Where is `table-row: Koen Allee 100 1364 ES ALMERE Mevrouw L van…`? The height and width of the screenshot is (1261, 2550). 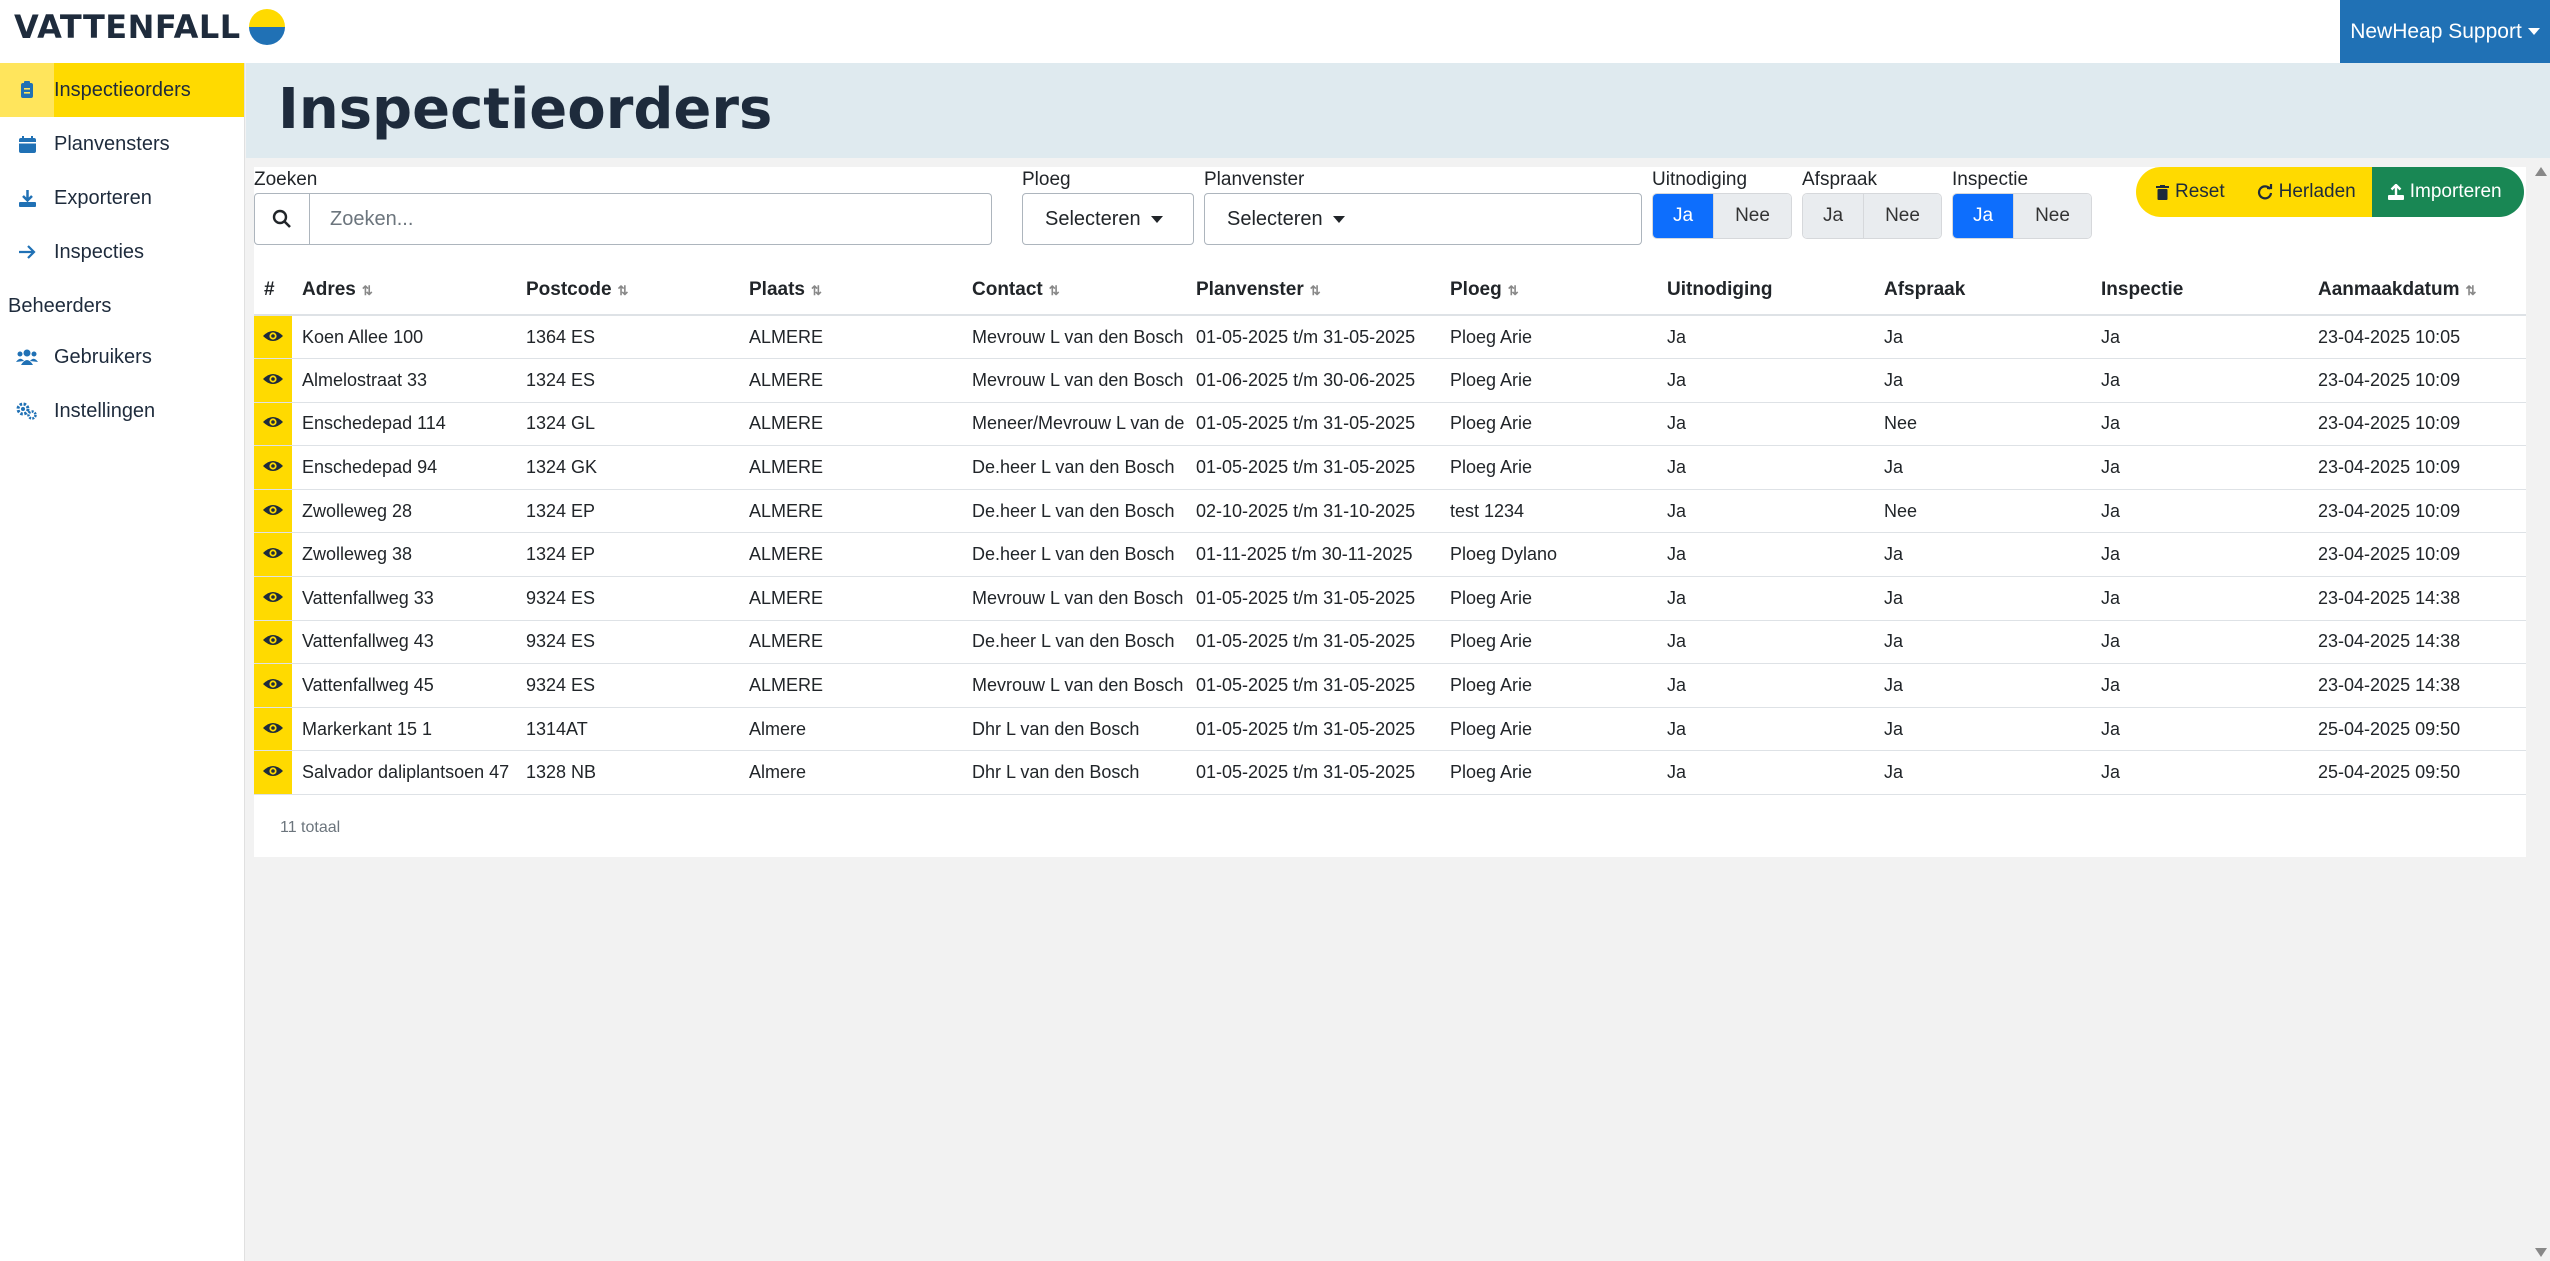 table-row: Koen Allee 100 1364 ES ALMERE Mevrouw L van… is located at coordinates (1390, 337).